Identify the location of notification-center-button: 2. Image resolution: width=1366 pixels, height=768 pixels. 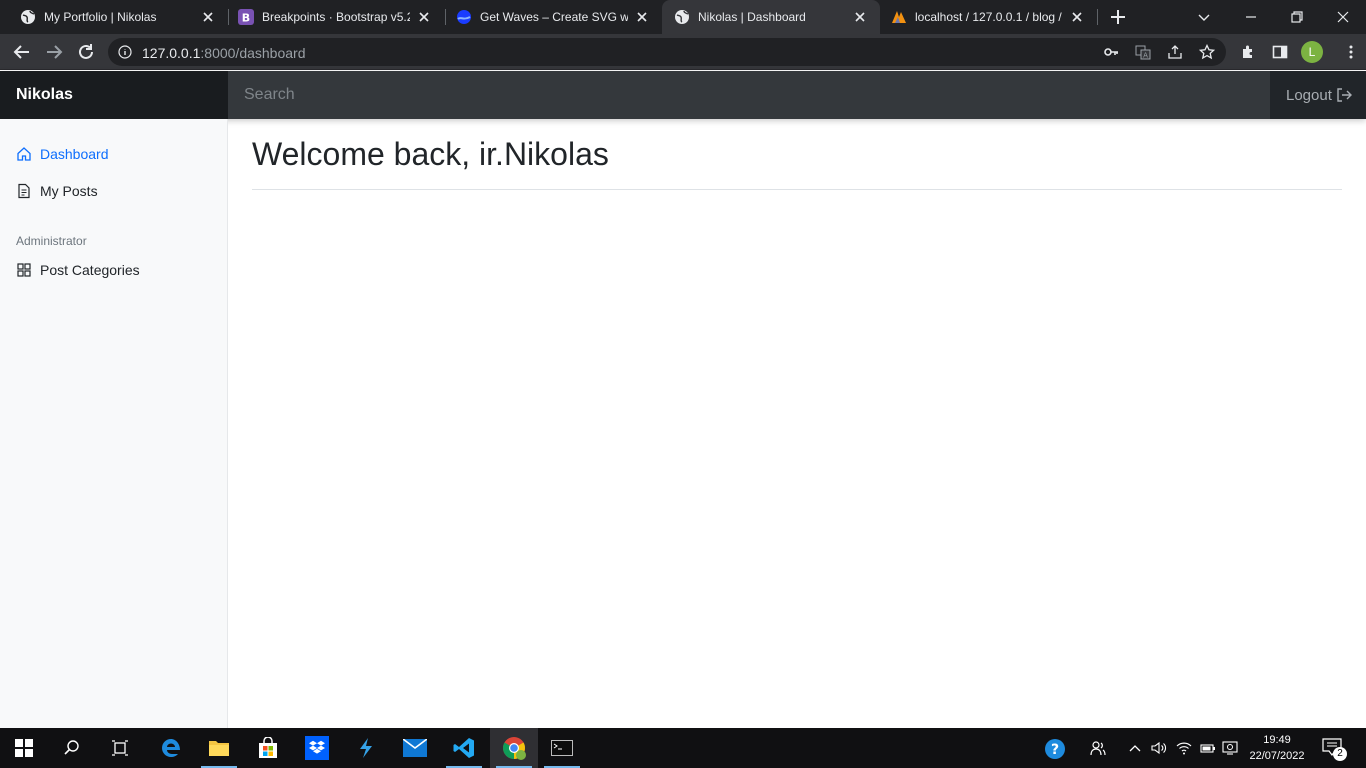
(1334, 749).